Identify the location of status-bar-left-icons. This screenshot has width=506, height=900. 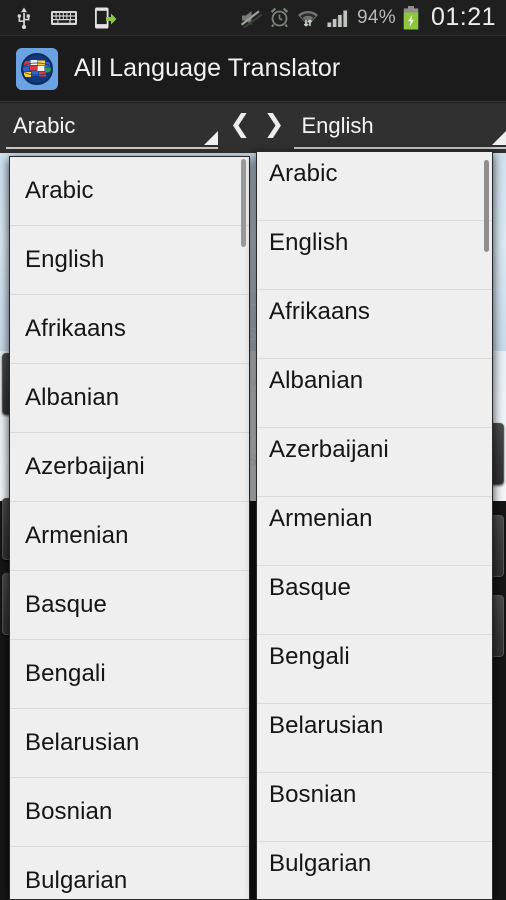
(59, 18).